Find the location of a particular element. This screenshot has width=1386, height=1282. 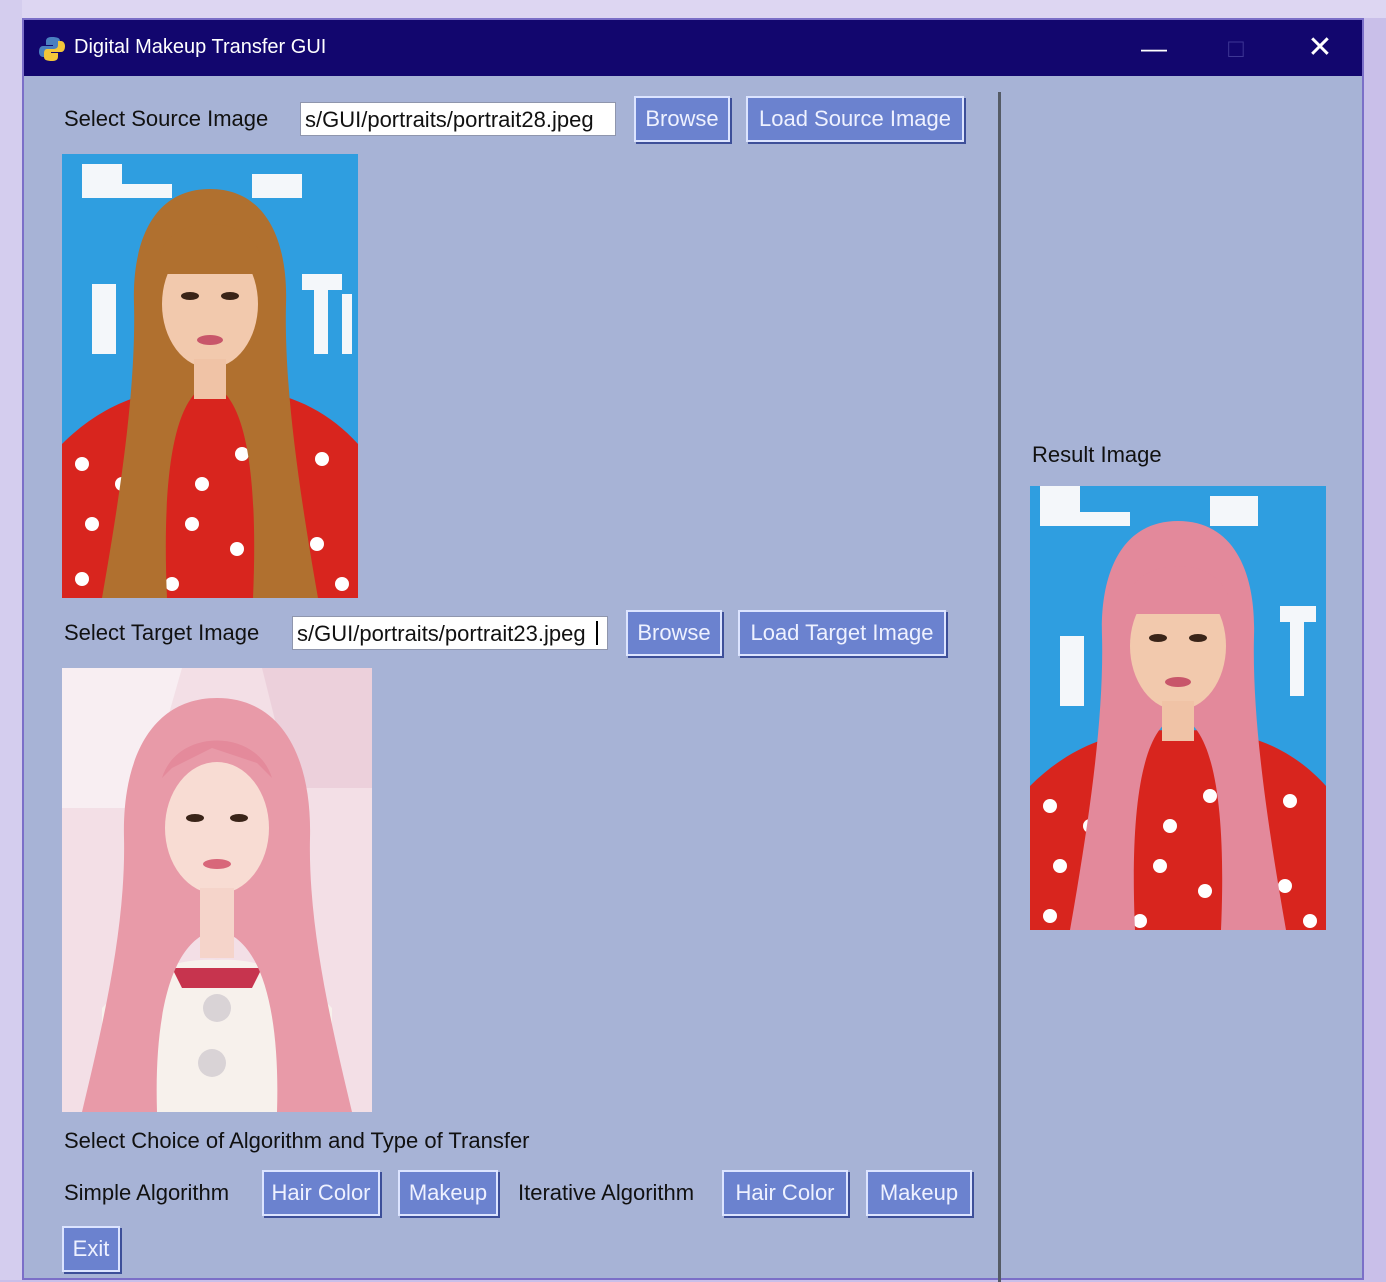

iterative-makeup-button: Makeup is located at coordinates (919, 1193).